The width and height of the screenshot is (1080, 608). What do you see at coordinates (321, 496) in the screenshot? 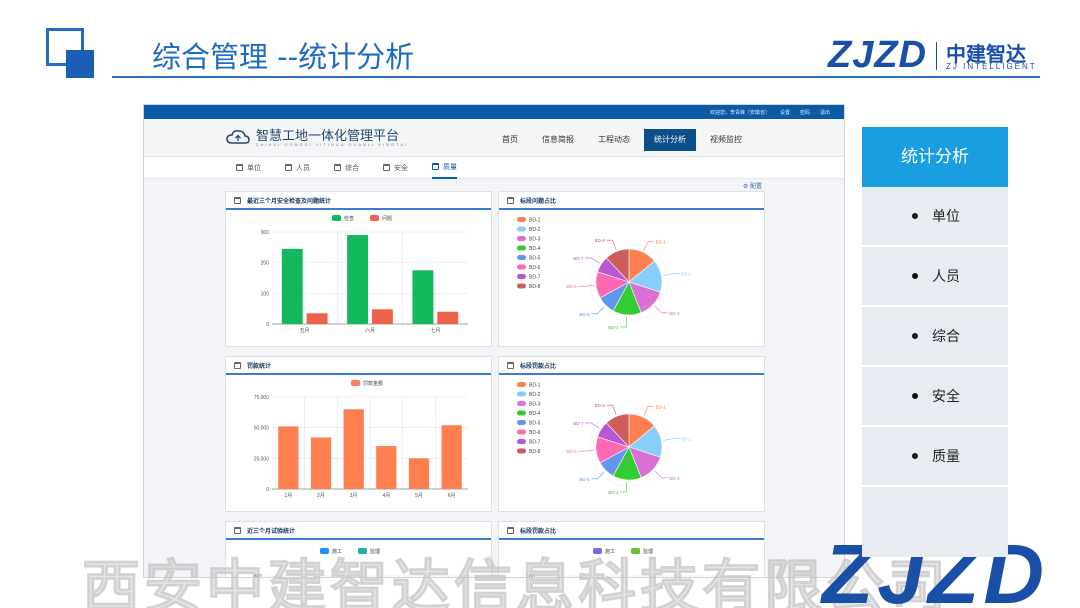
I see `x-tick-label: 2月` at bounding box center [321, 496].